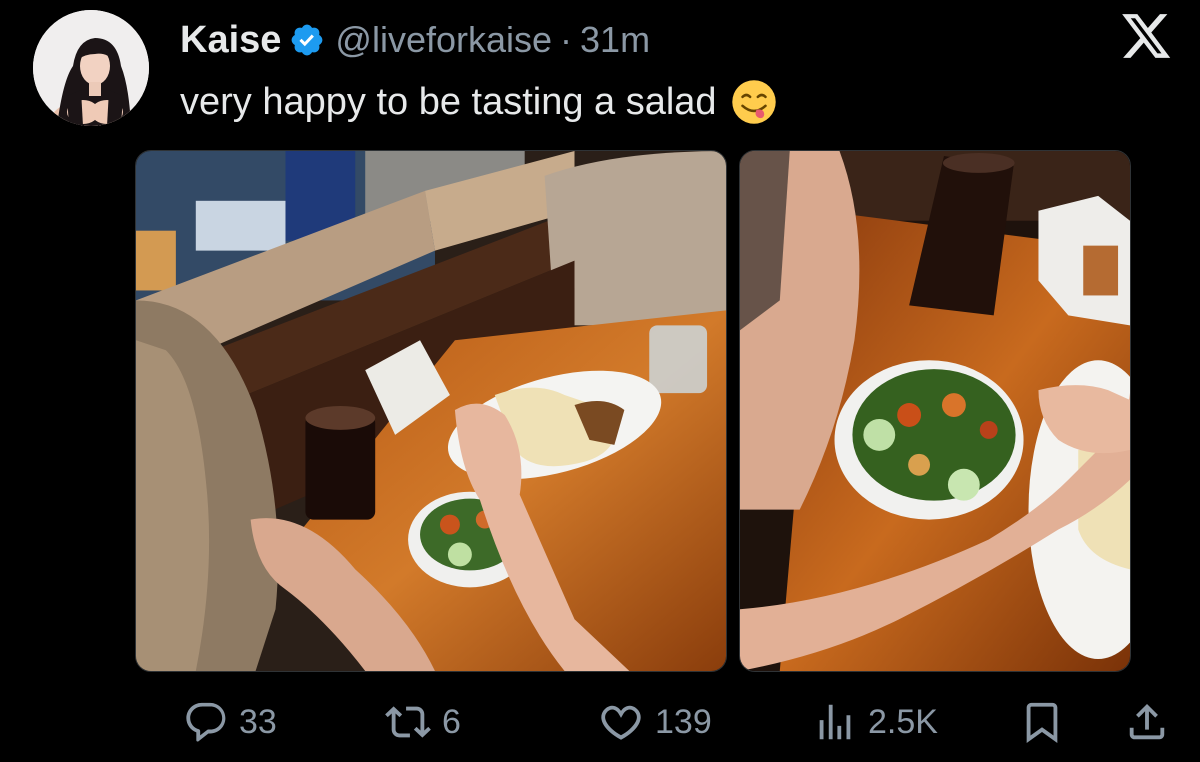  I want to click on retweet-count: 6, so click(451, 721).